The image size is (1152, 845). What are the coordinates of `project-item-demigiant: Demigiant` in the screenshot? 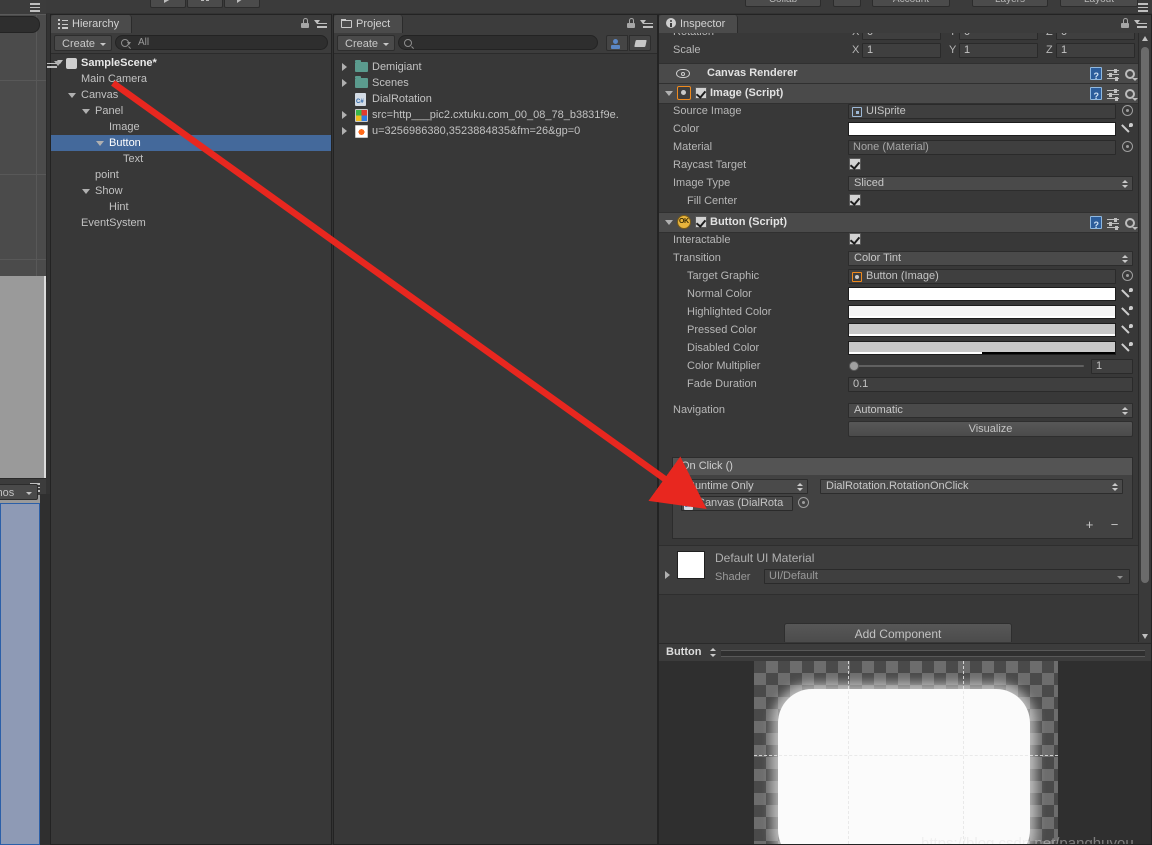 It's located at (495, 67).